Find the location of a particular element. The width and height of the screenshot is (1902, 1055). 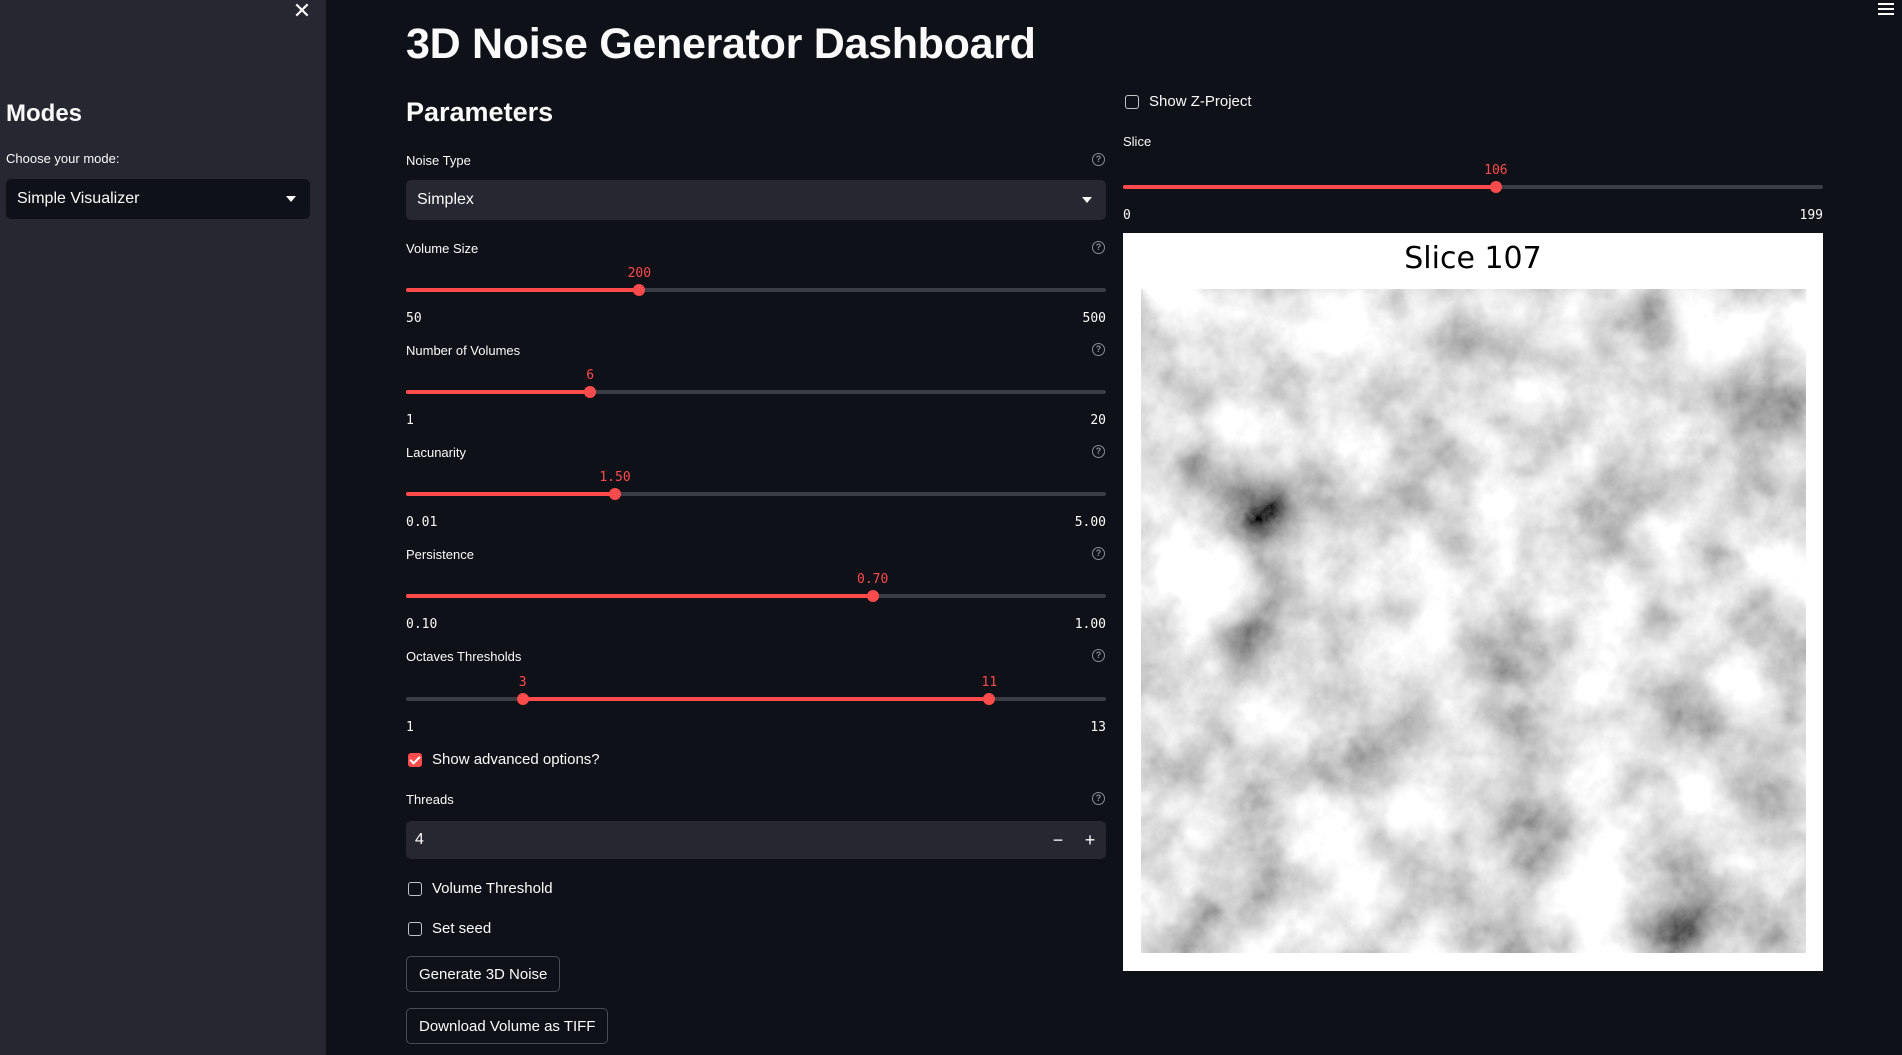

threads-label: Threads is located at coordinates (430, 799).